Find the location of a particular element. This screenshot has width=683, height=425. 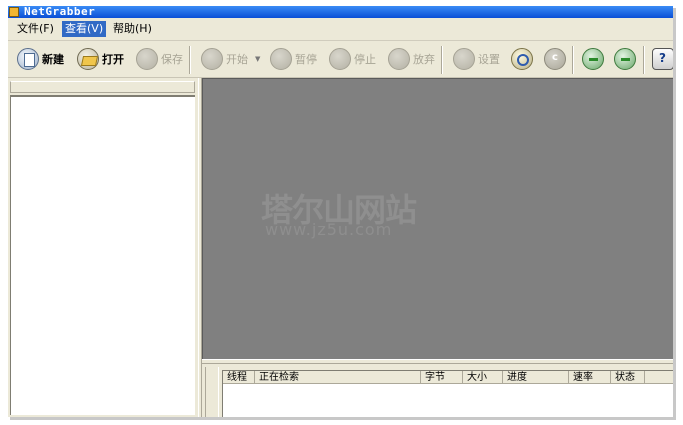

menu-file: 文件(F) is located at coordinates (35, 29).